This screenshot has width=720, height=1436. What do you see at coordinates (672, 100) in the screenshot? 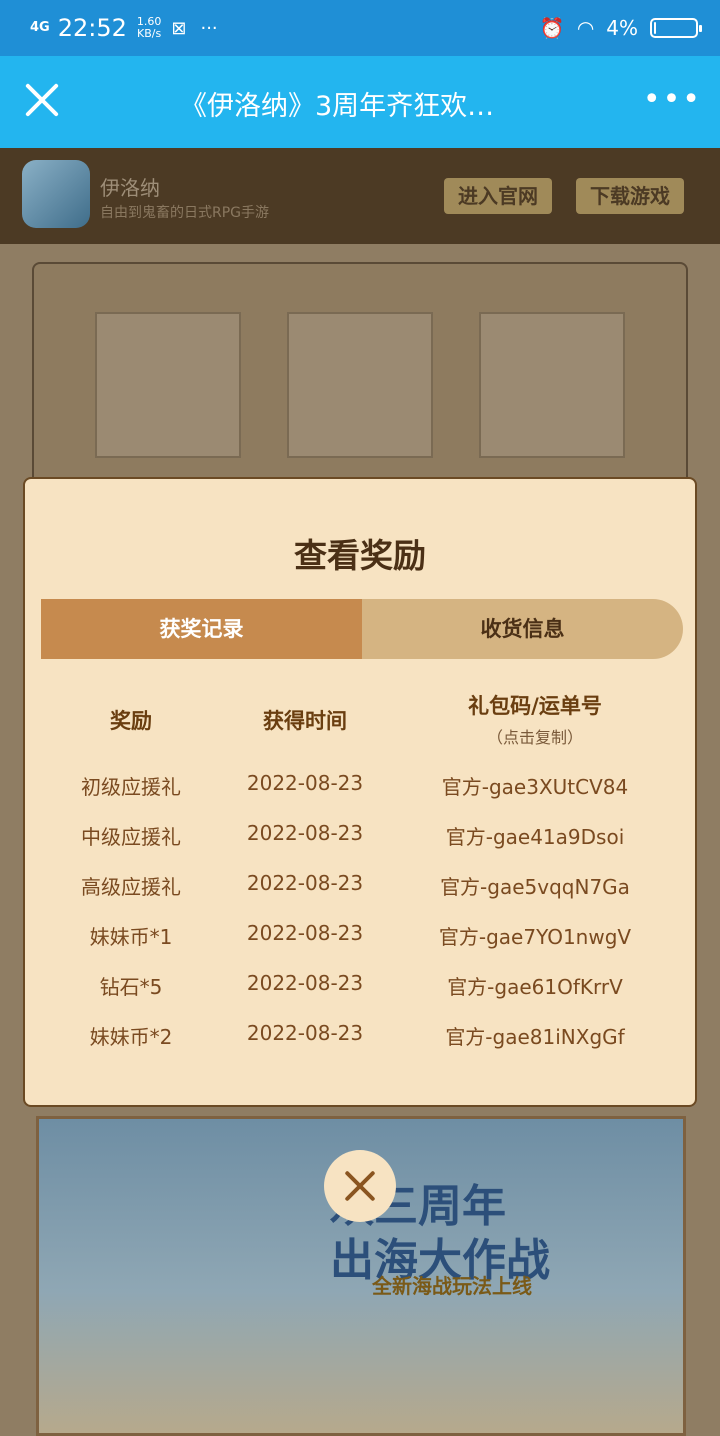
I see `more-menu-icon: •••` at bounding box center [672, 100].